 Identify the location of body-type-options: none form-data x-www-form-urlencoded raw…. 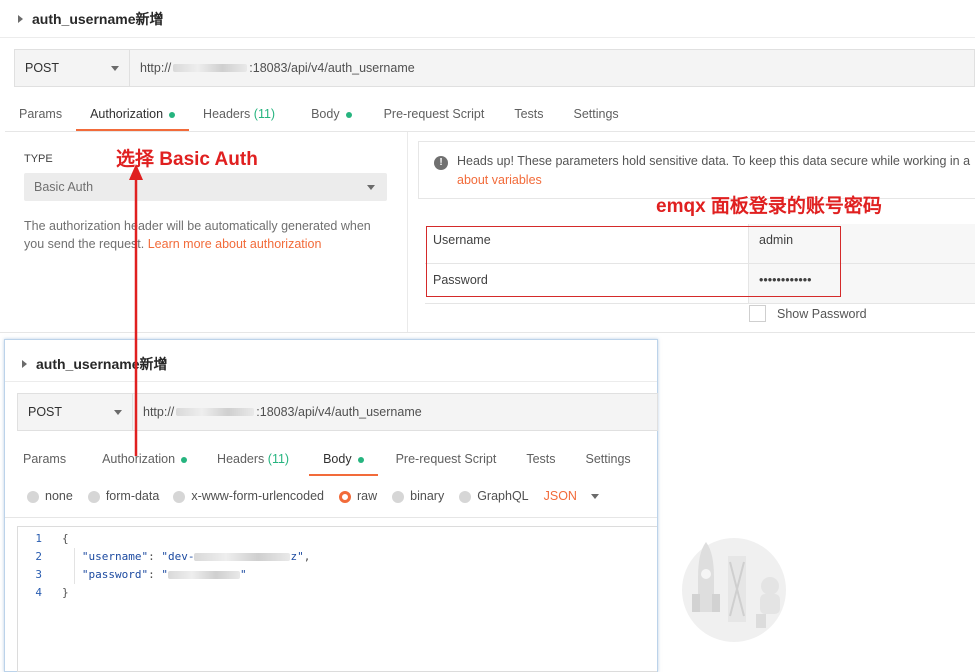
(313, 496).